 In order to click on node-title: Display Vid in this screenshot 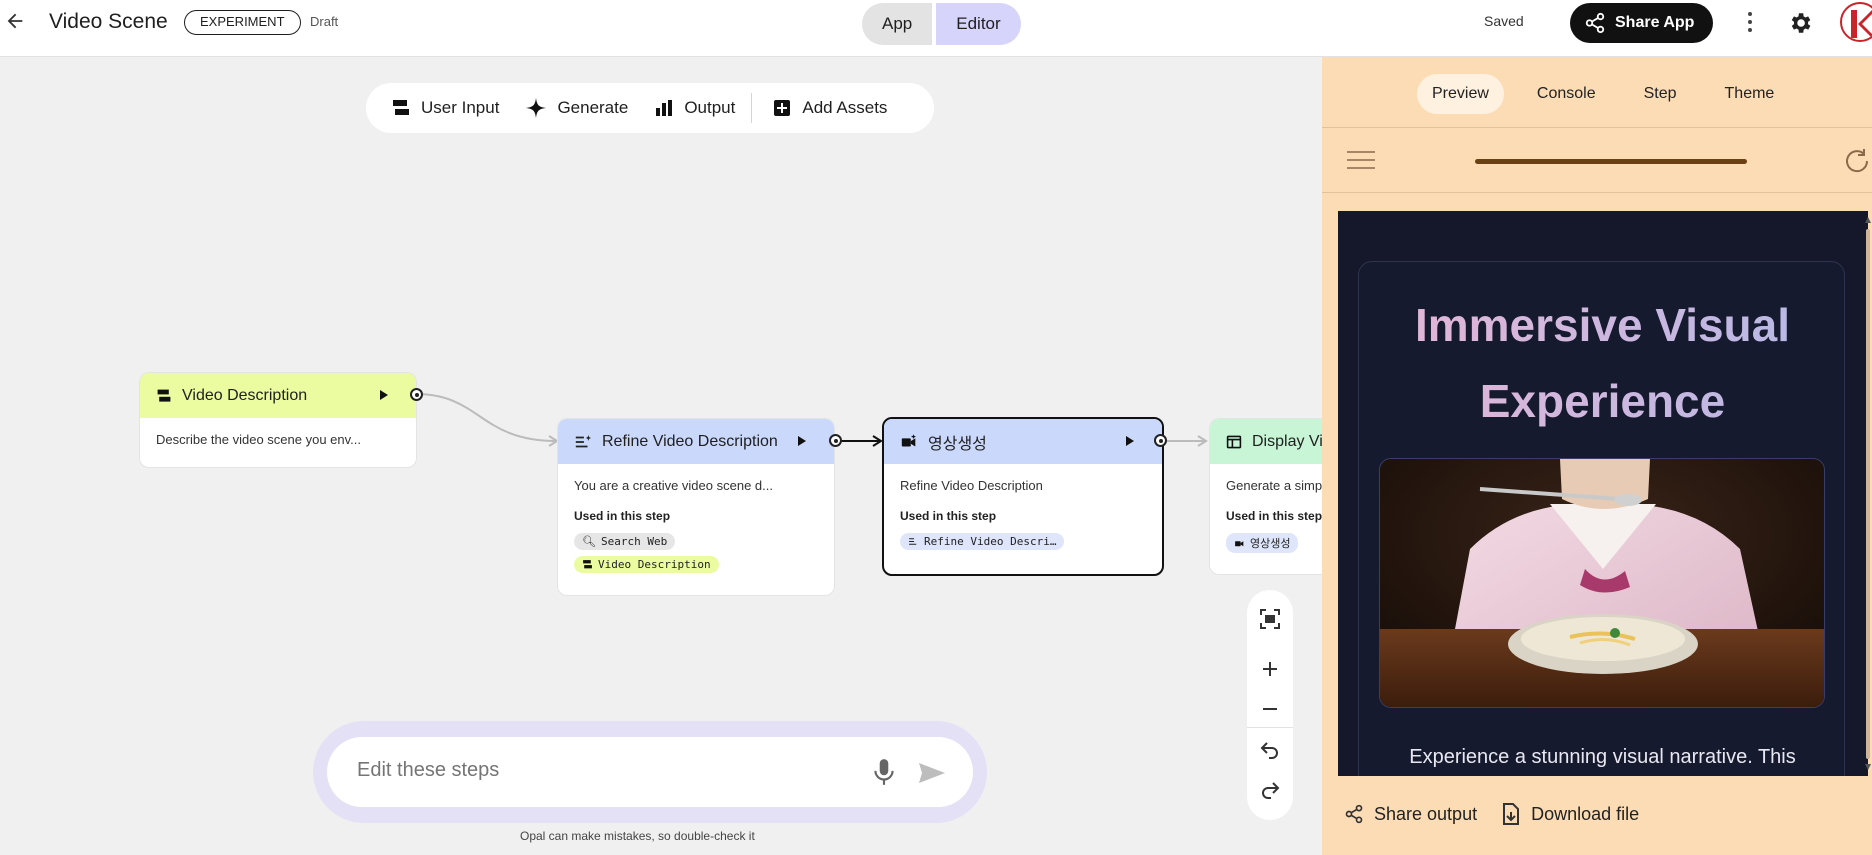, I will do `click(1292, 441)`.